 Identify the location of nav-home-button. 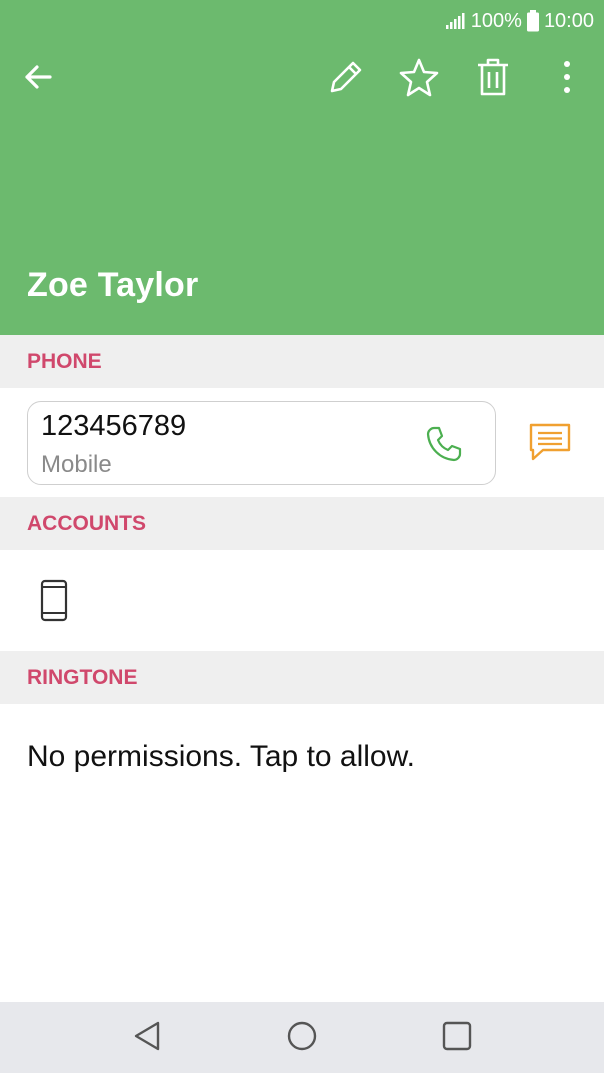
(302, 1038).